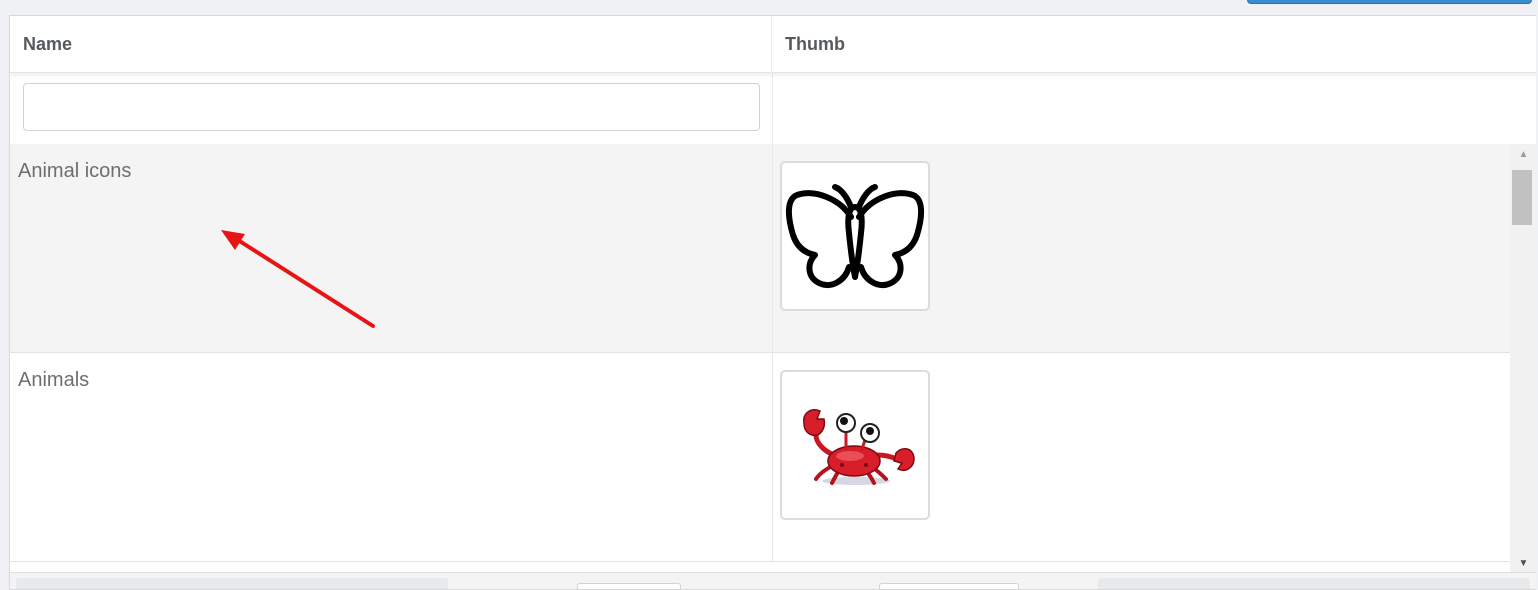  I want to click on column-header-name: Name, so click(391, 44).